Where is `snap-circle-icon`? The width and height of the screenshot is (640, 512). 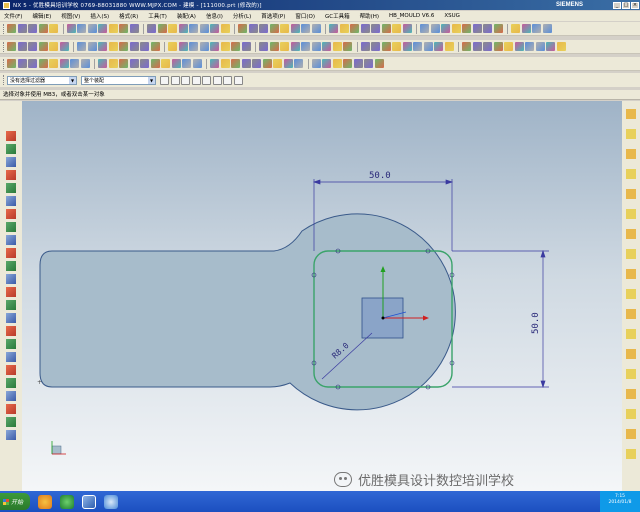 snap-circle-icon is located at coordinates (196, 80).